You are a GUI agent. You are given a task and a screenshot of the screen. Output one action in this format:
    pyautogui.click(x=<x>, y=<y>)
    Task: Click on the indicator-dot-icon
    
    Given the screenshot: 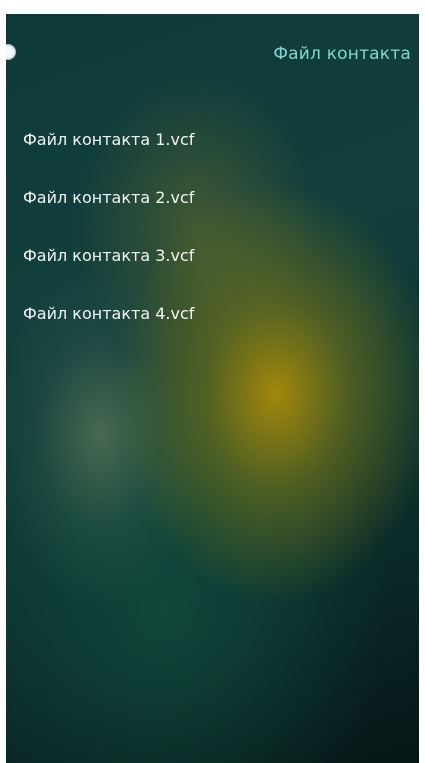 What is the action you would take?
    pyautogui.click(x=11, y=52)
    